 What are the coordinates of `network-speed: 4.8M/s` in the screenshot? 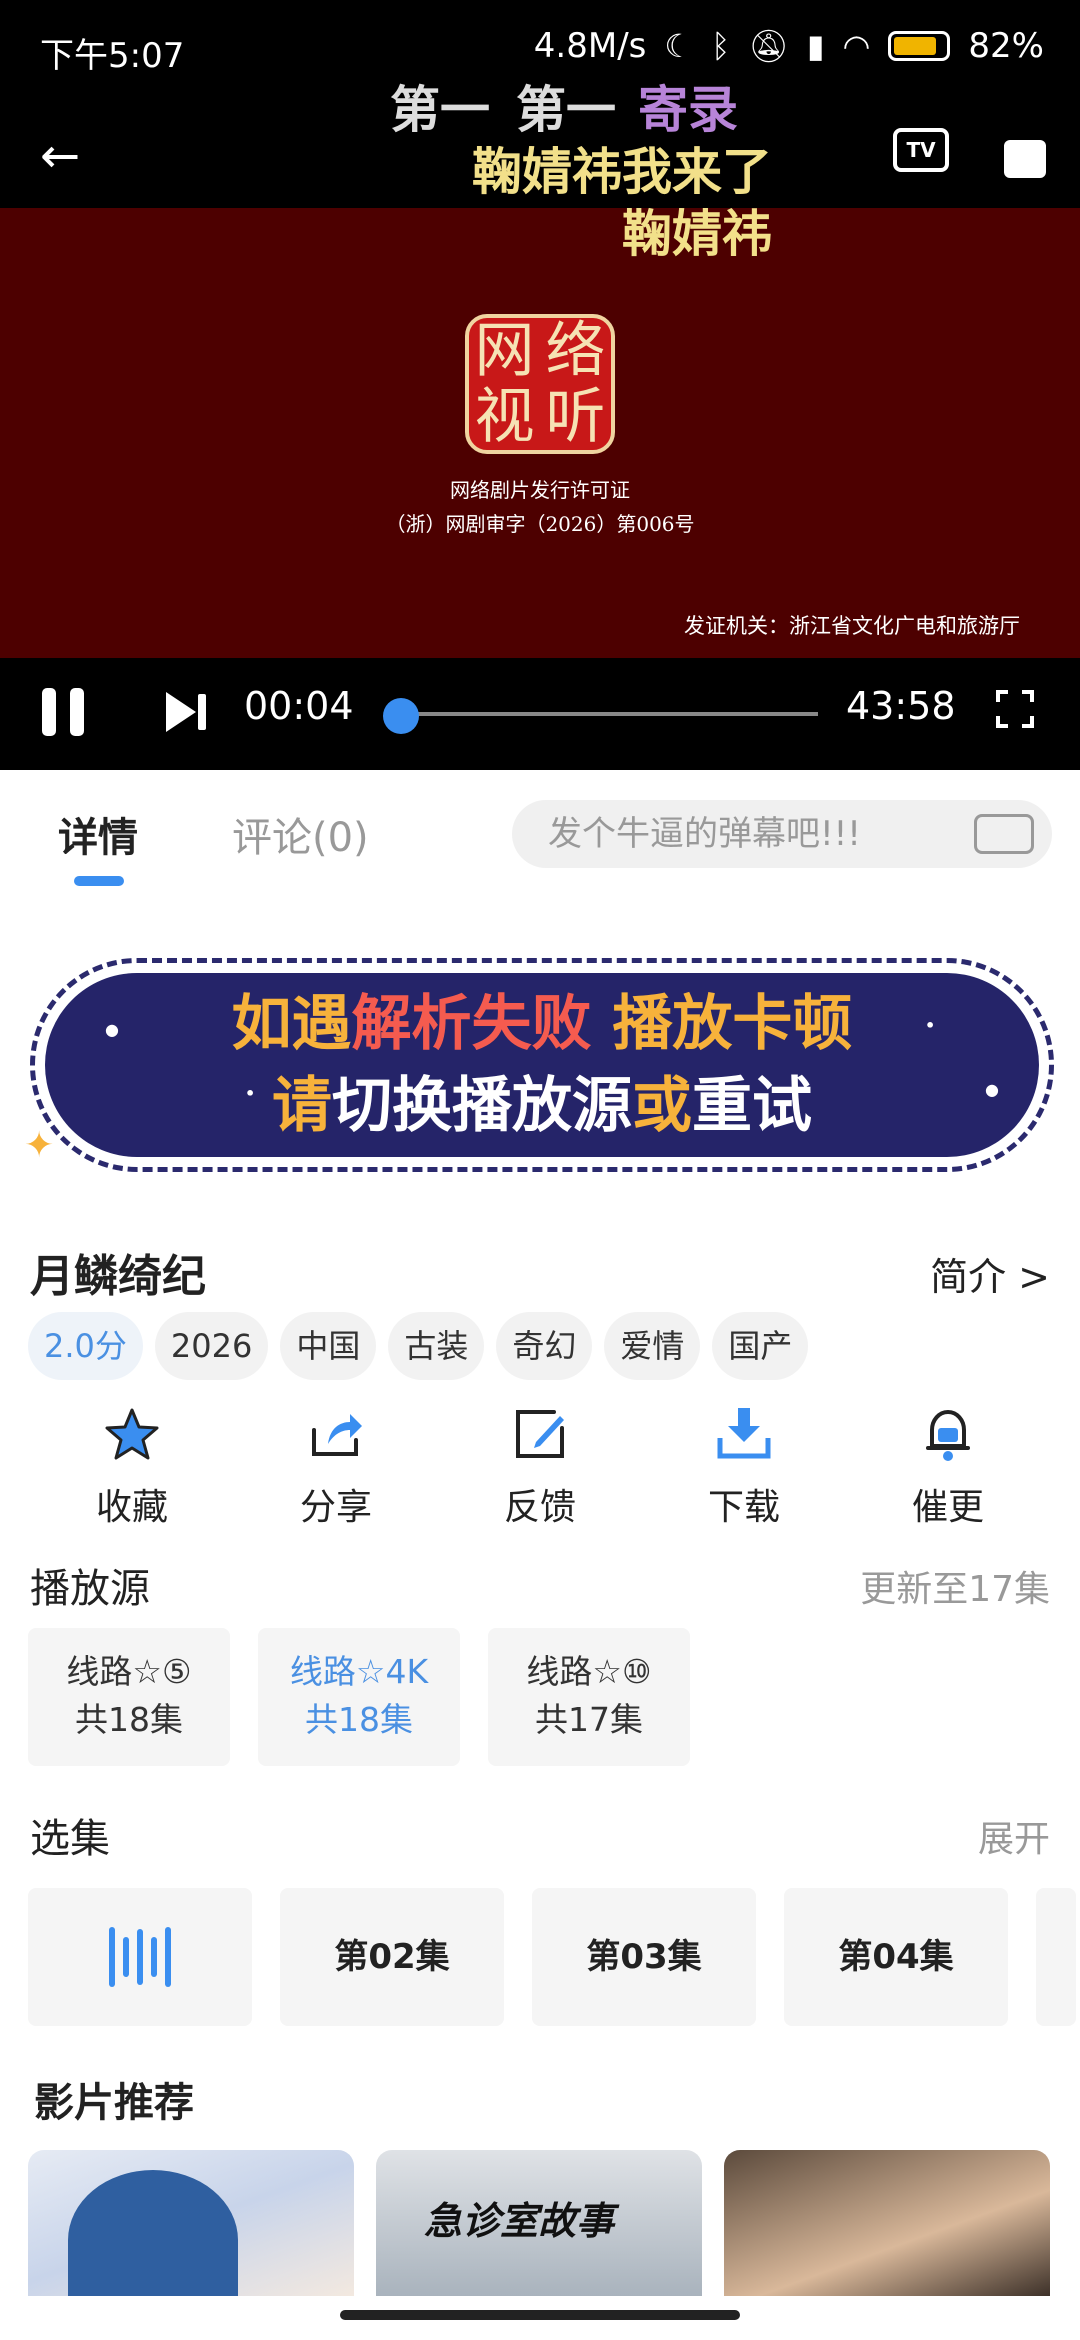 It's located at (590, 46).